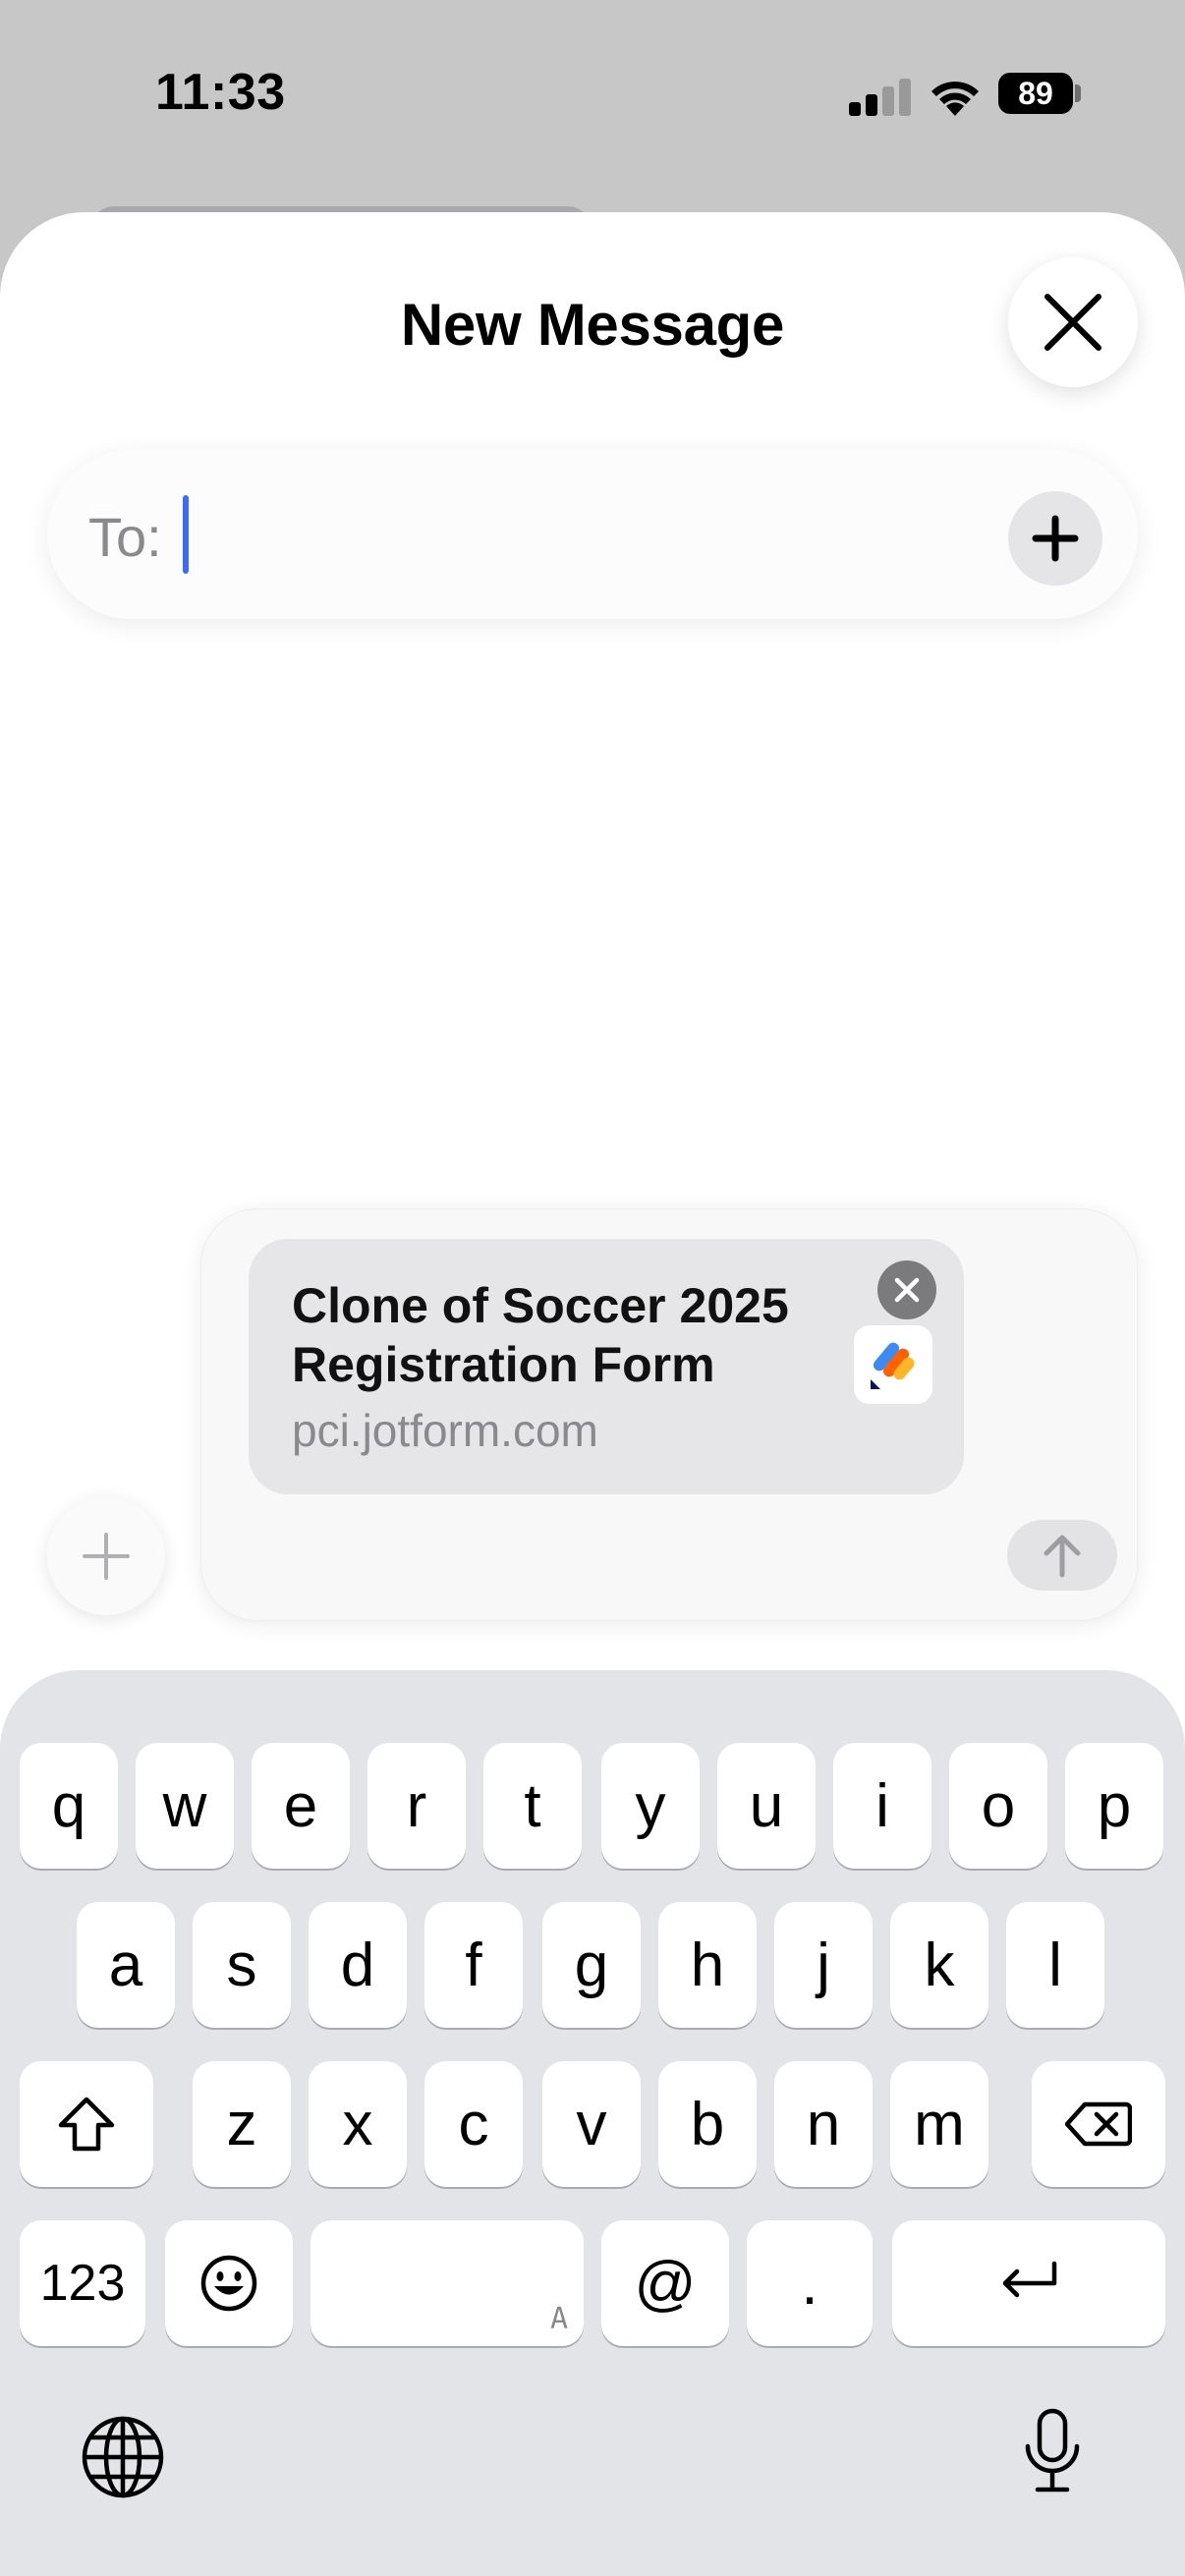 The image size is (1185, 2576). I want to click on key-label: s, so click(242, 1965).